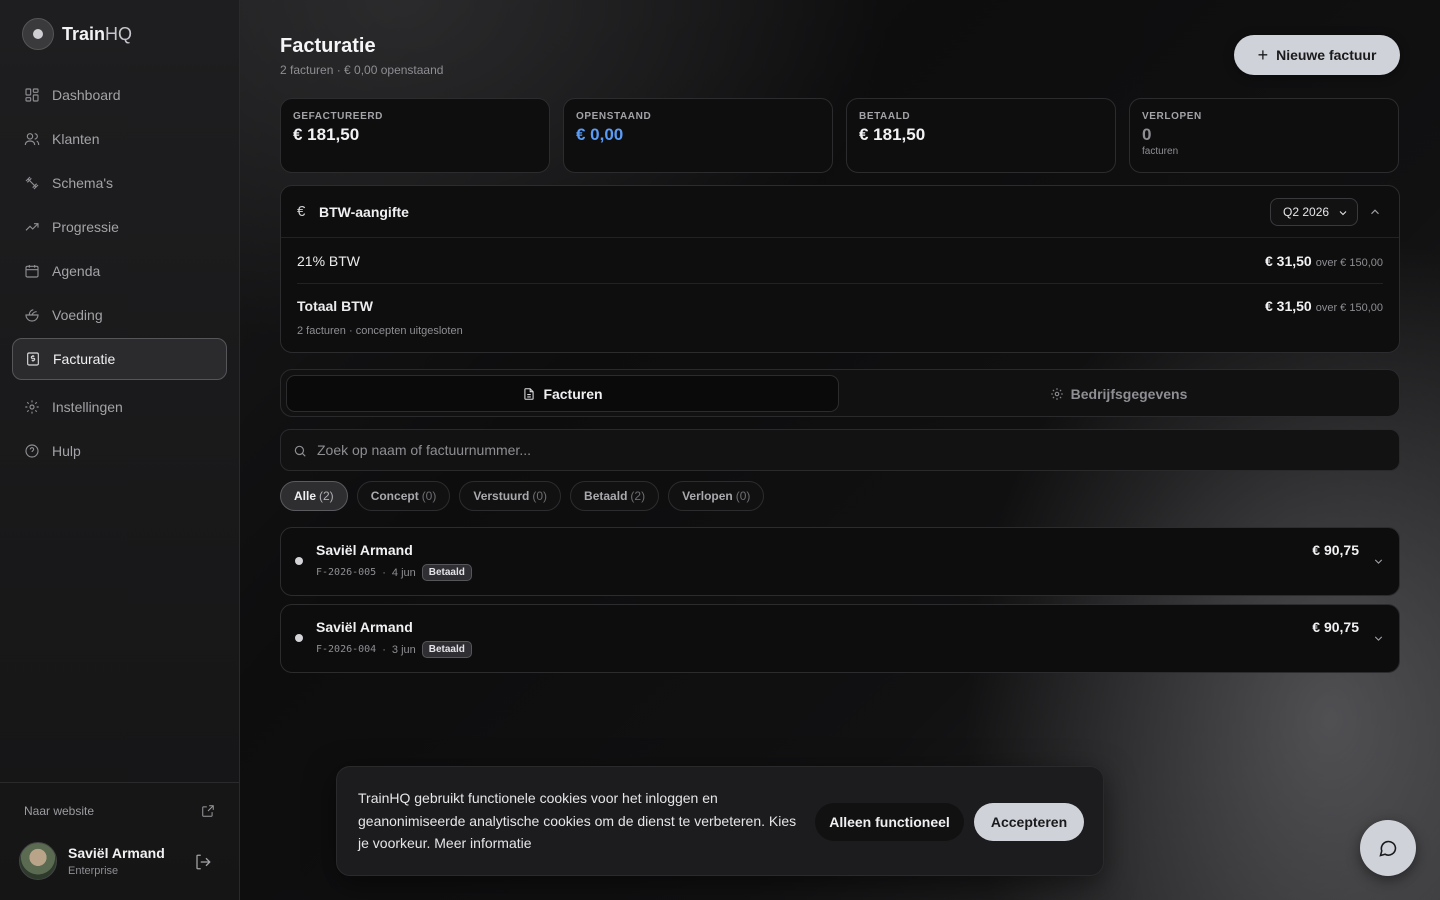 This screenshot has height=900, width=1440. Describe the element at coordinates (208, 811) in the screenshot. I see `external-link-icon` at that location.